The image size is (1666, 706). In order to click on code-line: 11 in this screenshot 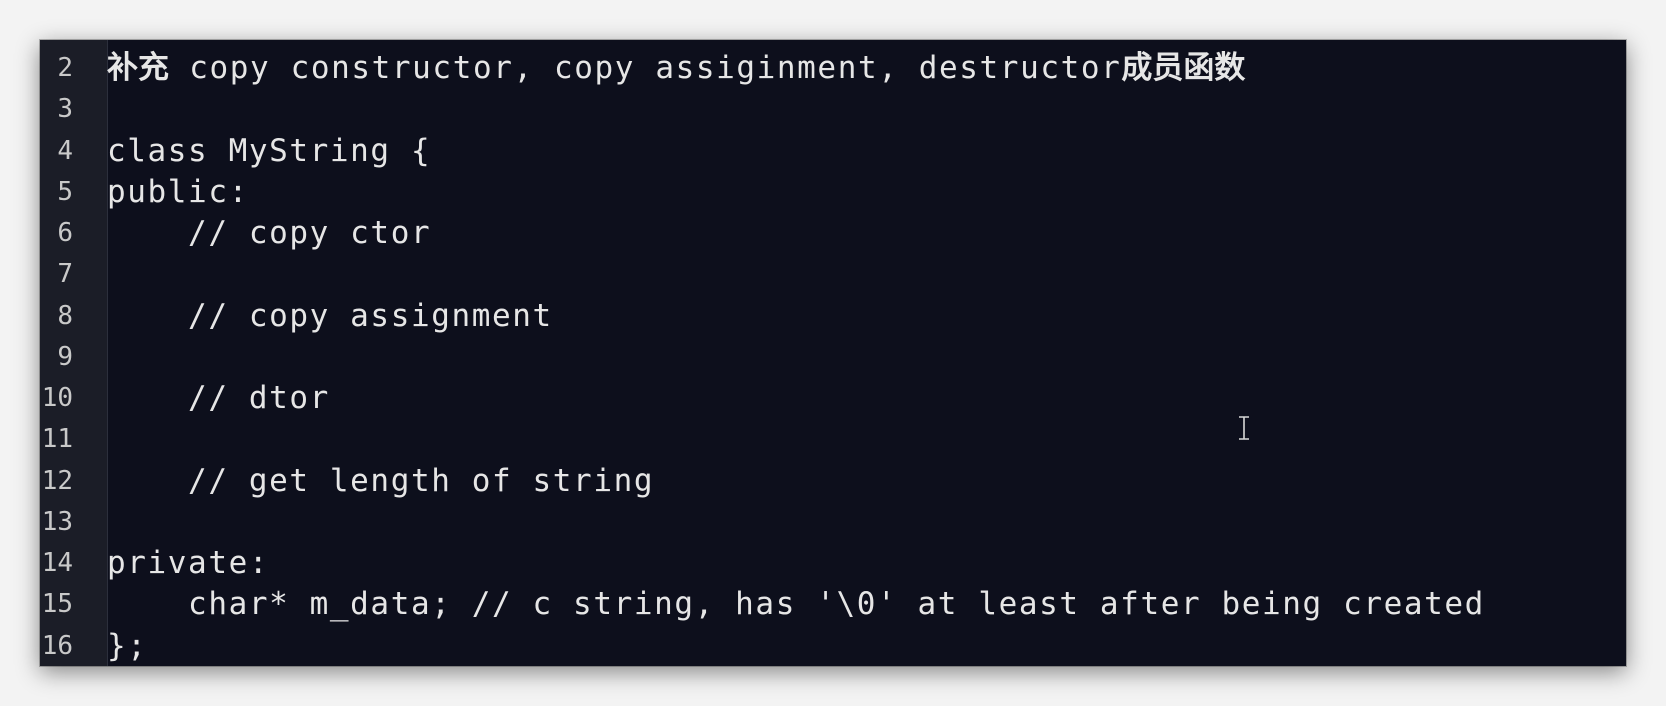, I will do `click(833, 439)`.